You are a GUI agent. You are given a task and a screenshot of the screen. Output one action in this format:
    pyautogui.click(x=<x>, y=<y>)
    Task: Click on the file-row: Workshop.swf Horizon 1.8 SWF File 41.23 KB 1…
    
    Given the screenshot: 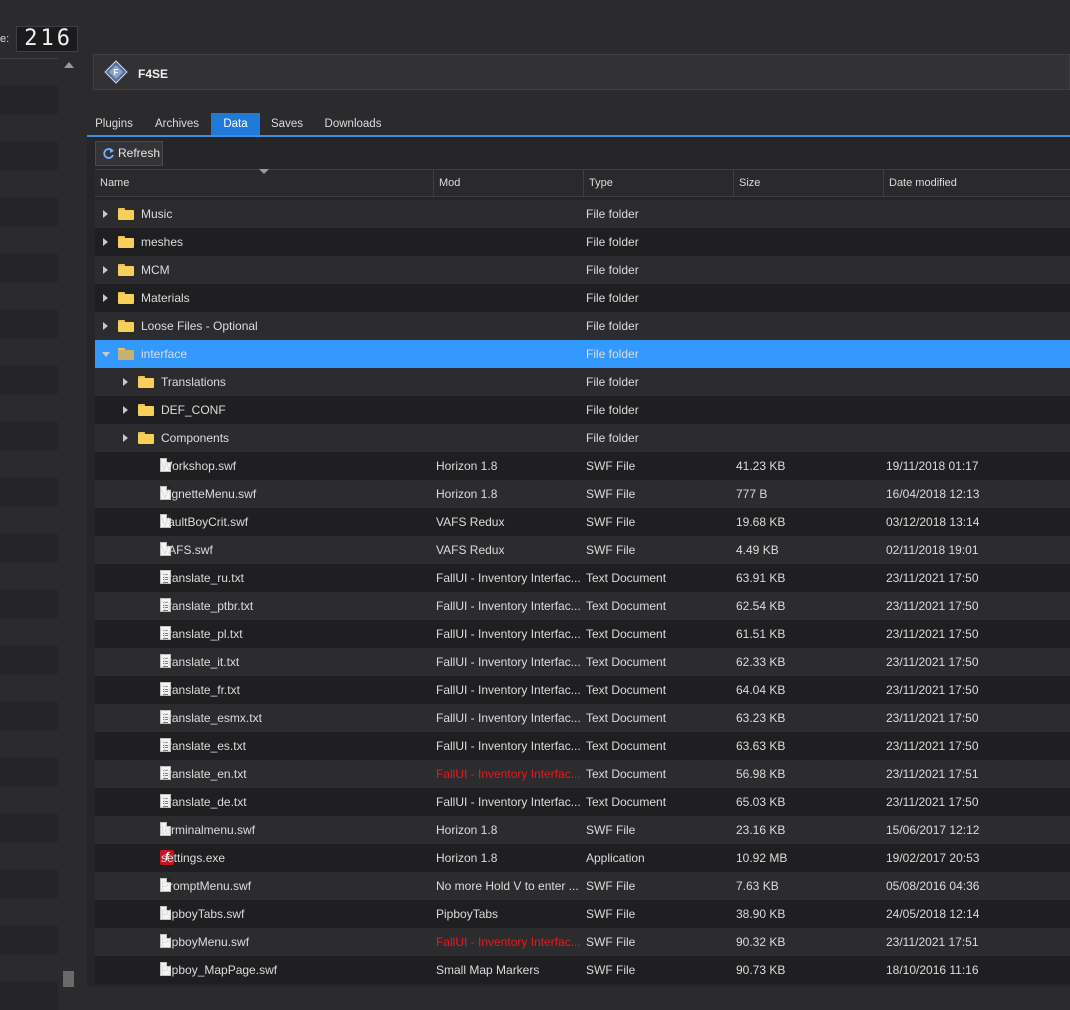 What is the action you would take?
    pyautogui.click(x=582, y=466)
    